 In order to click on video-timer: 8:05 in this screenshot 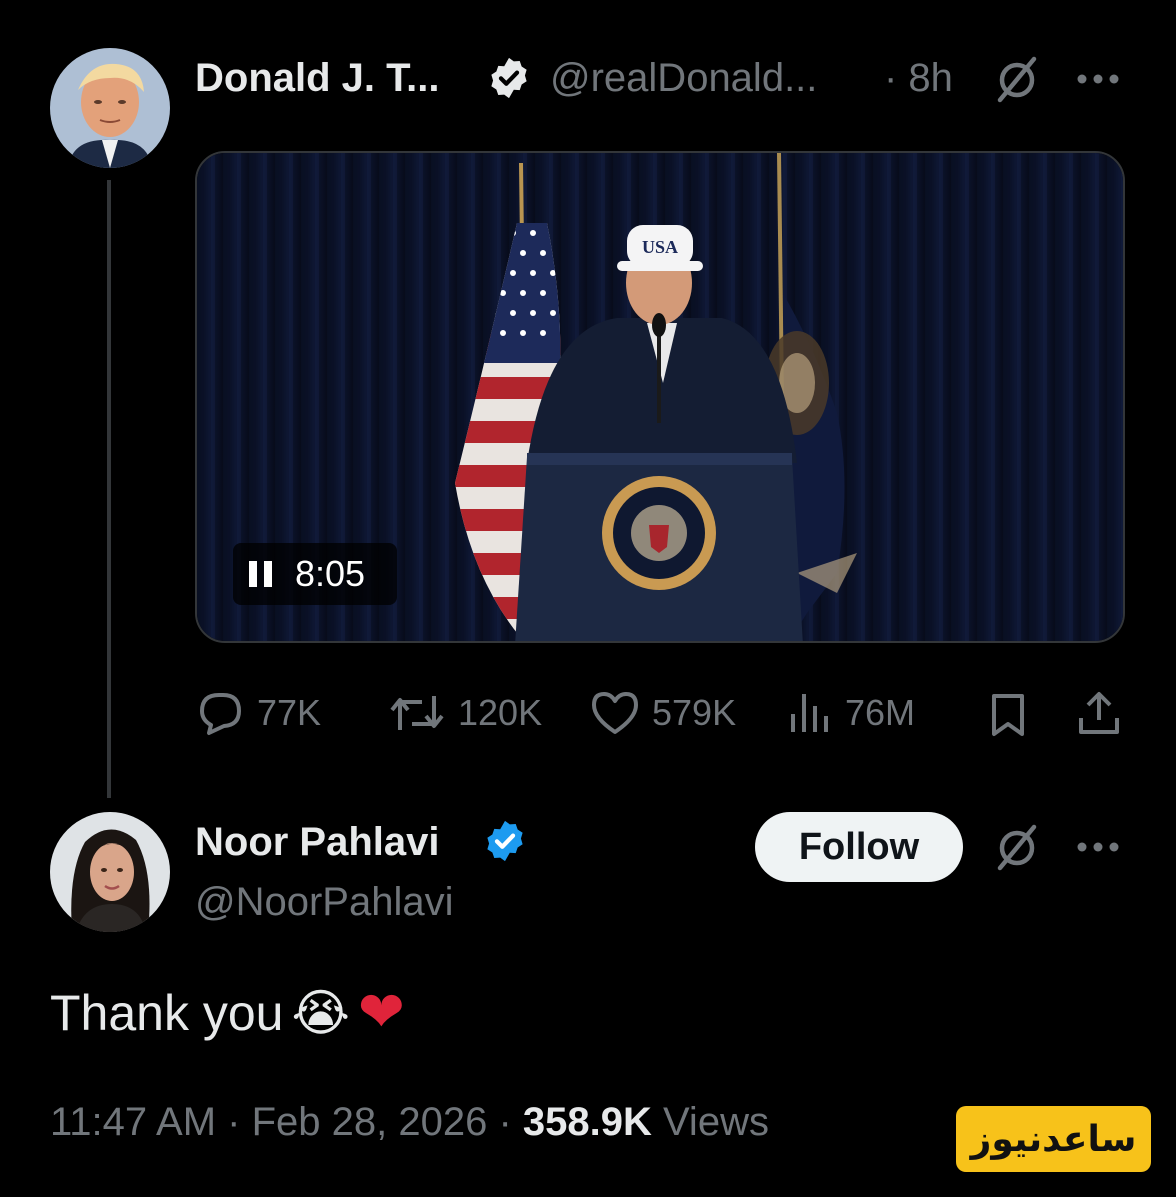, I will do `click(315, 574)`.